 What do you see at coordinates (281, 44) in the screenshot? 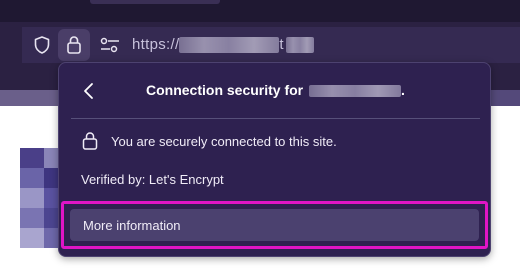
I see `url-suffix: t` at bounding box center [281, 44].